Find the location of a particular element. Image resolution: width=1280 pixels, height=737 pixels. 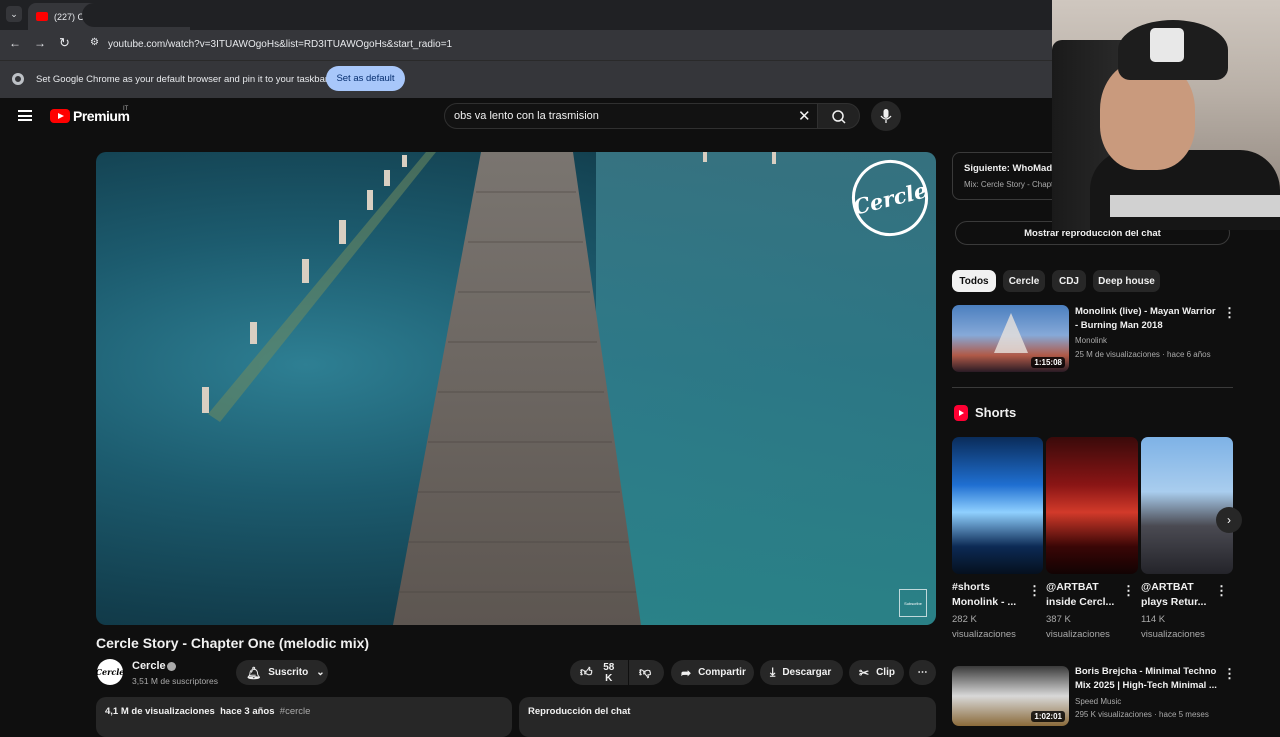

related-video-title-line: - Burning Man 2018 is located at coordinates (1119, 325).